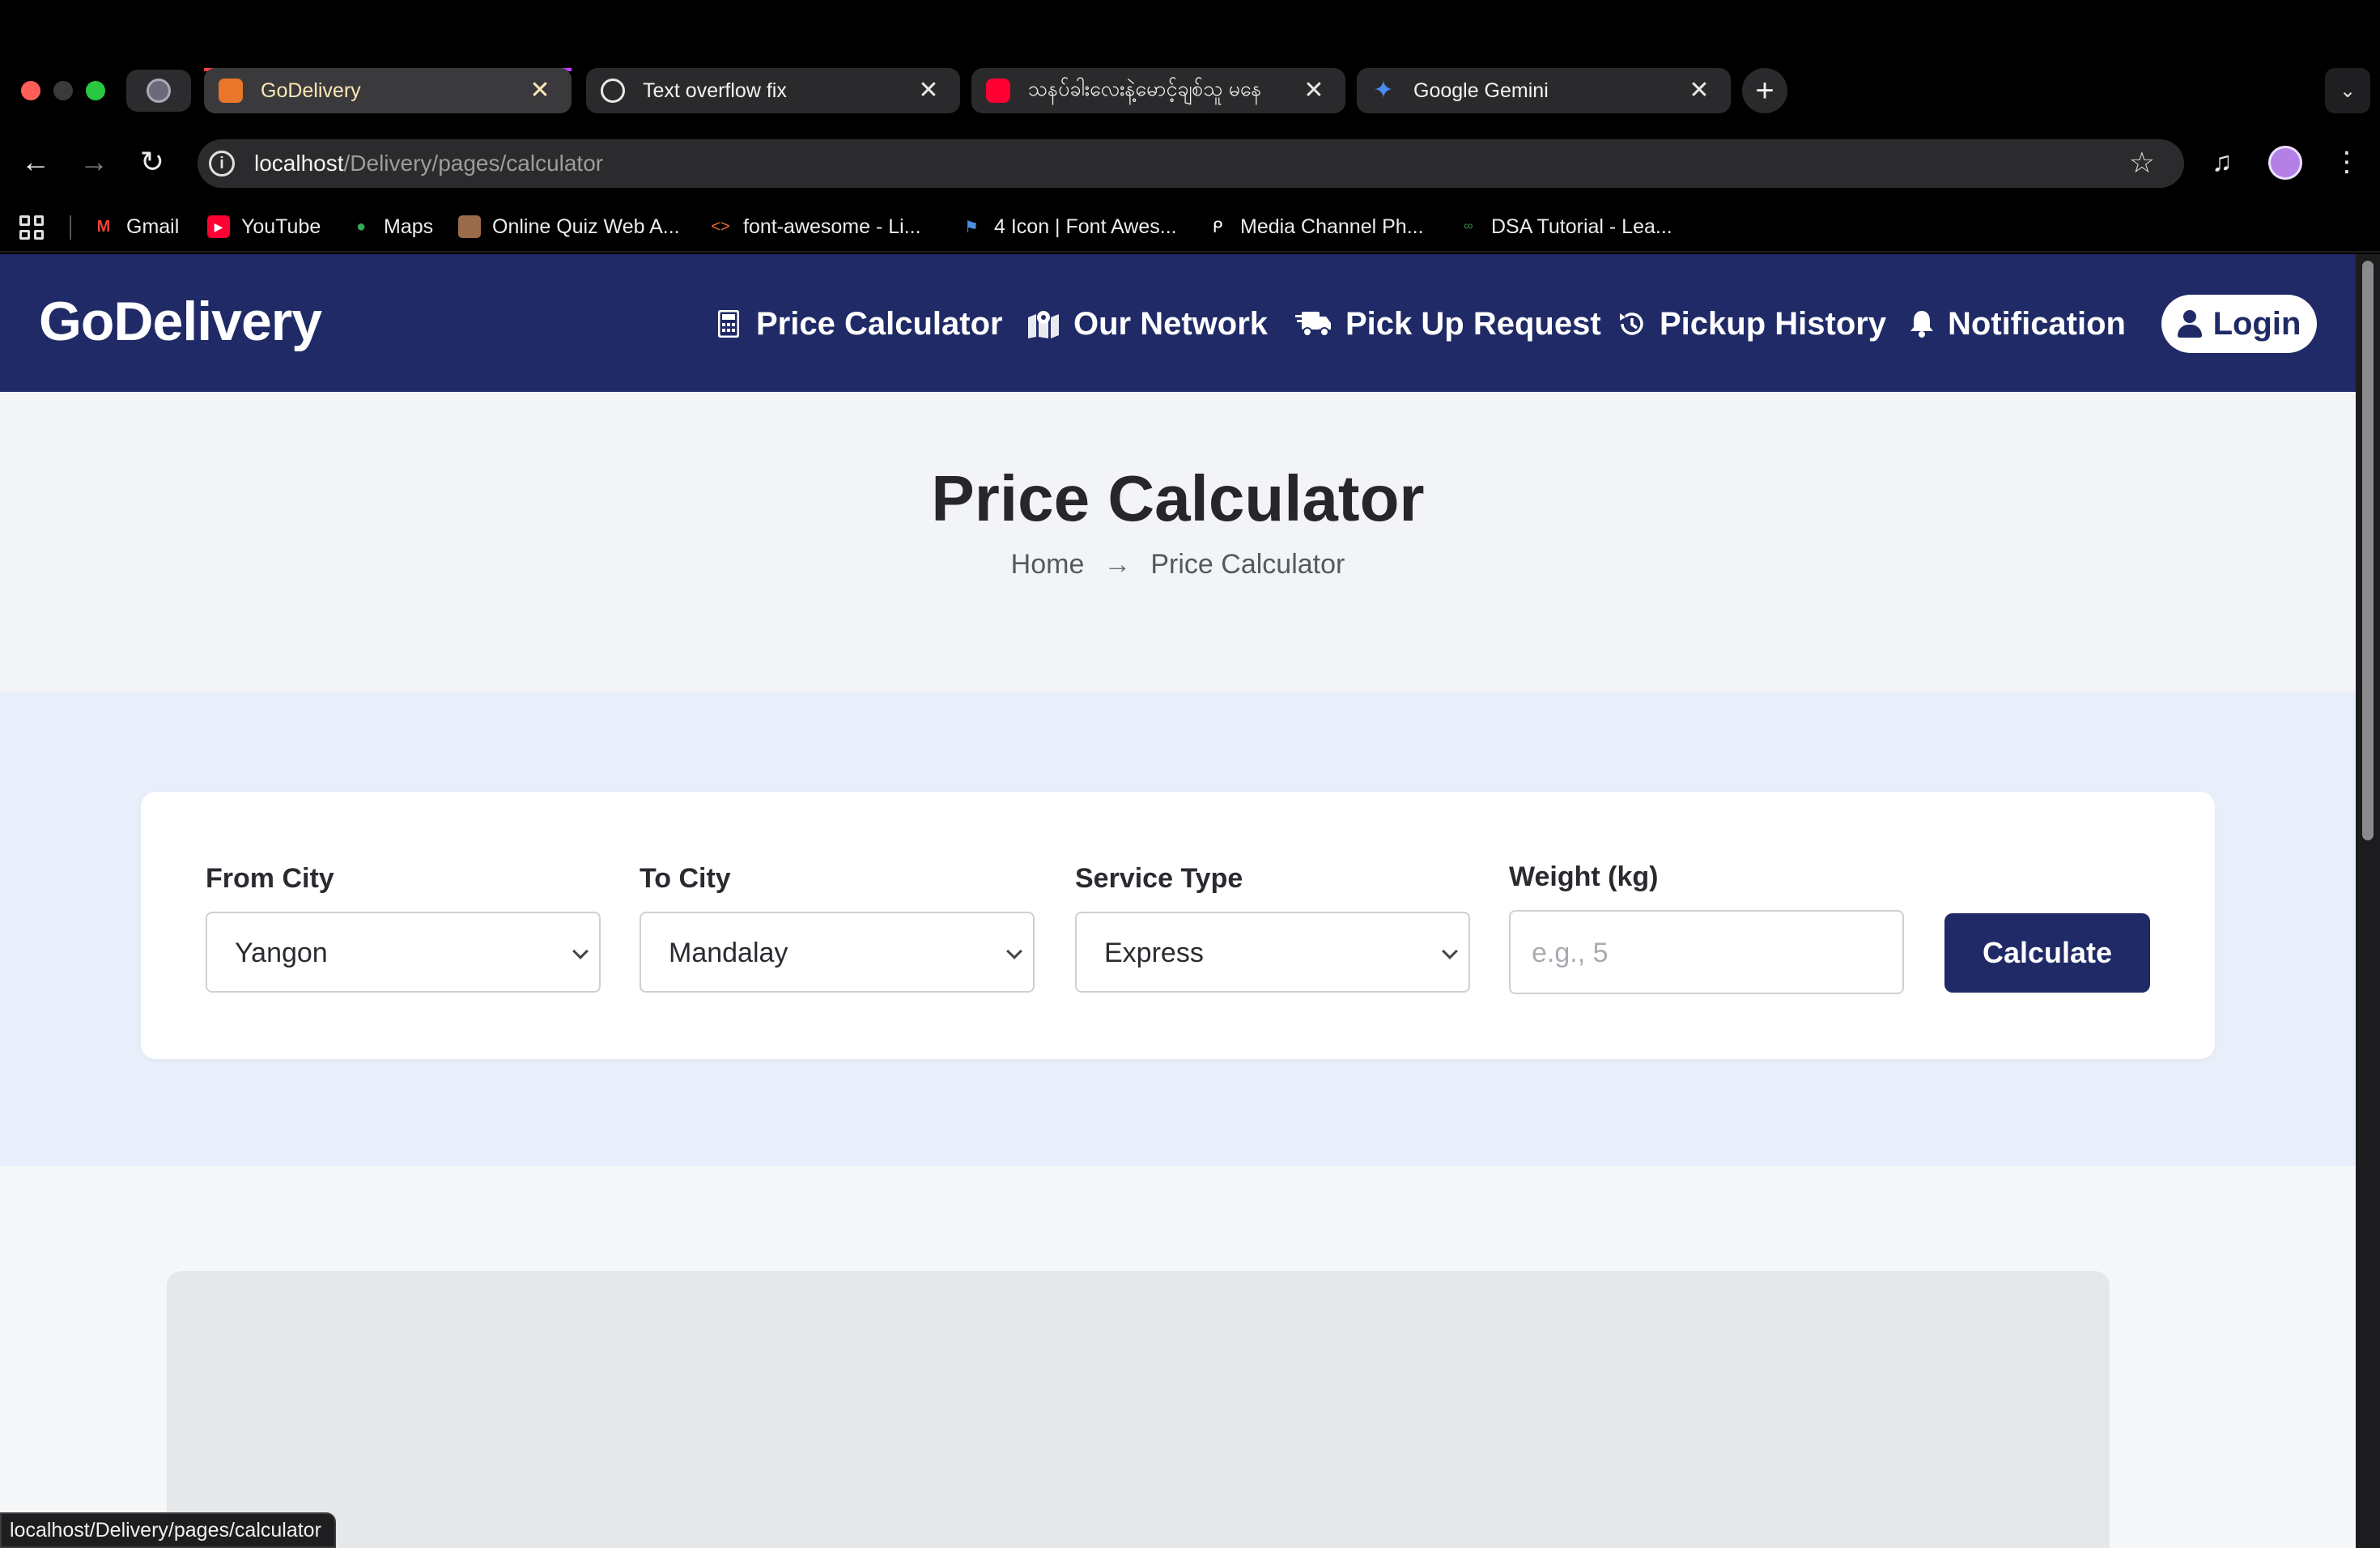 Image resolution: width=2380 pixels, height=1548 pixels. What do you see at coordinates (2222, 161) in the screenshot?
I see `media-controls-icon: ♫` at bounding box center [2222, 161].